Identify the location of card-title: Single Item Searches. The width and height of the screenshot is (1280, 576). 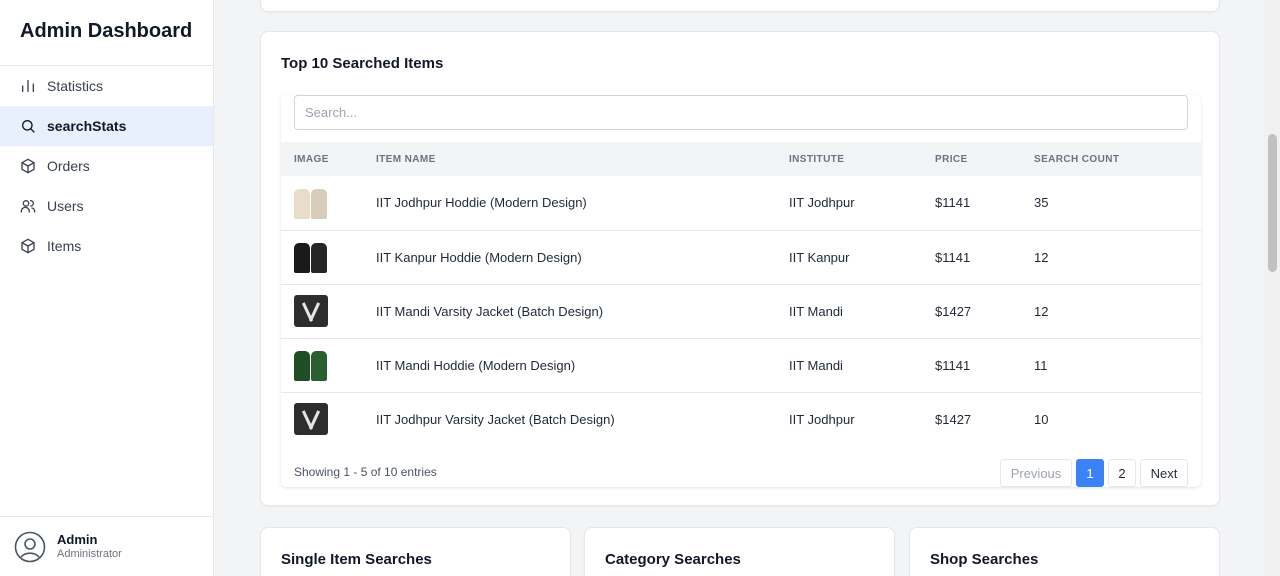
(356, 559).